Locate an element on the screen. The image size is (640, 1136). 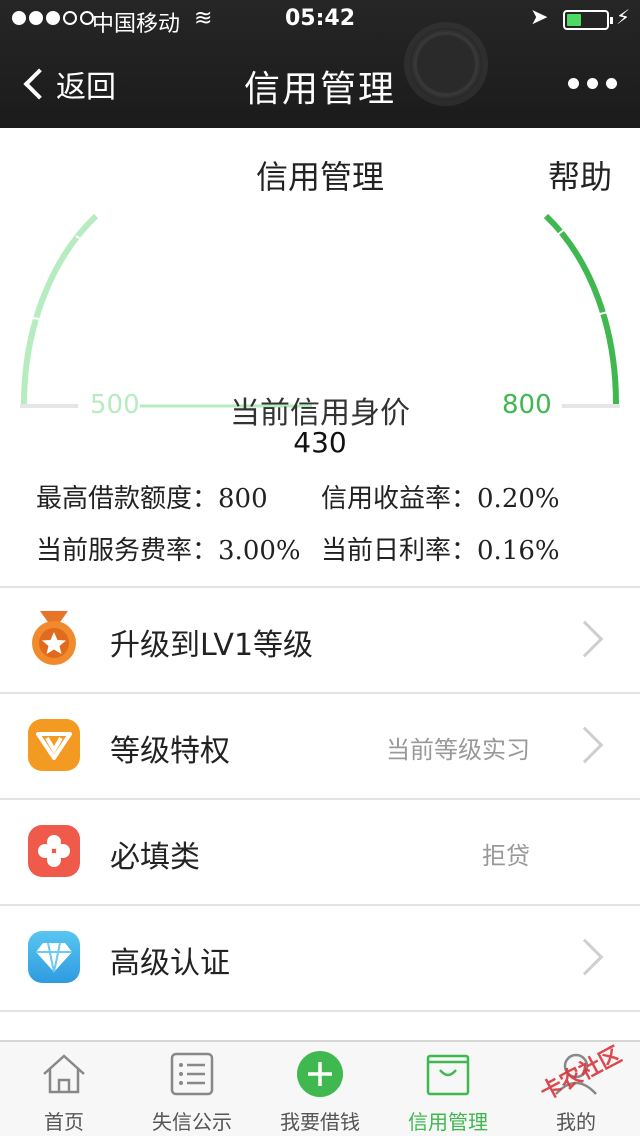
flower-icon is located at coordinates (54, 851).